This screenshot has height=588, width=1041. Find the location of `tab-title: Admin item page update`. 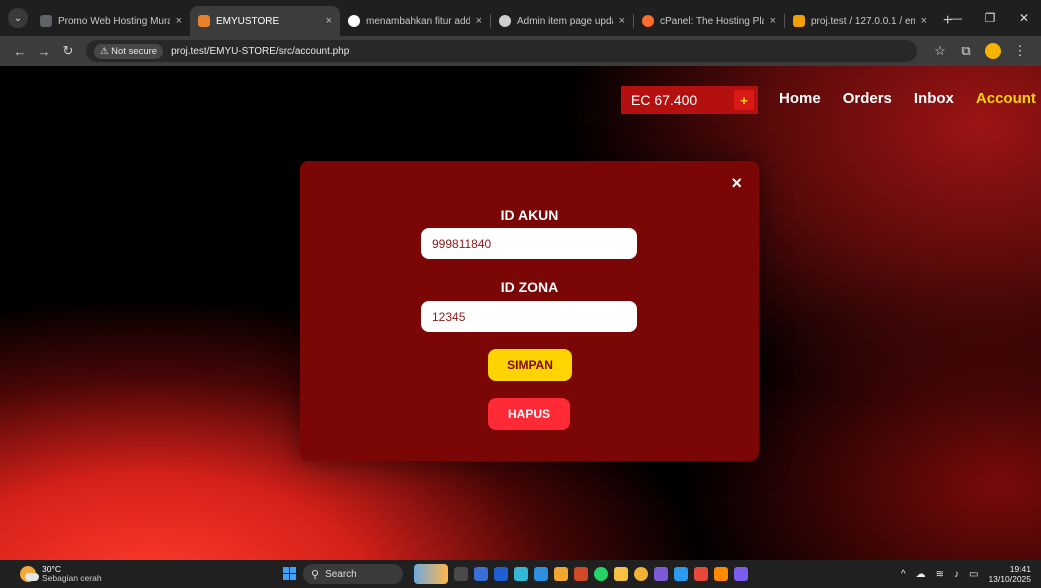

tab-title: Admin item page update is located at coordinates (565, 21).